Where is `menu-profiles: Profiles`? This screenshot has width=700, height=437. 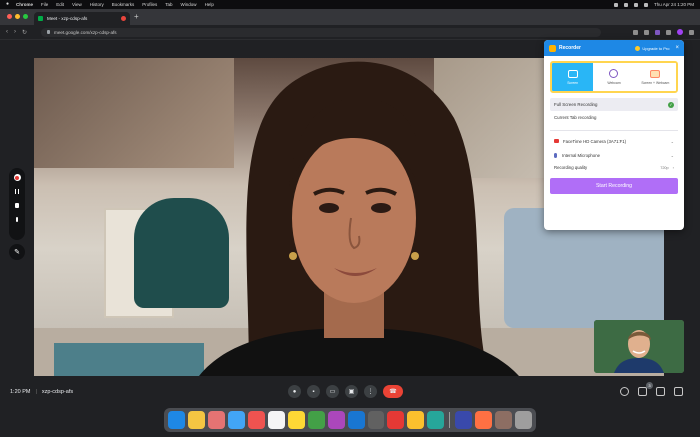
menu-profiles: Profiles is located at coordinates (149, 4).